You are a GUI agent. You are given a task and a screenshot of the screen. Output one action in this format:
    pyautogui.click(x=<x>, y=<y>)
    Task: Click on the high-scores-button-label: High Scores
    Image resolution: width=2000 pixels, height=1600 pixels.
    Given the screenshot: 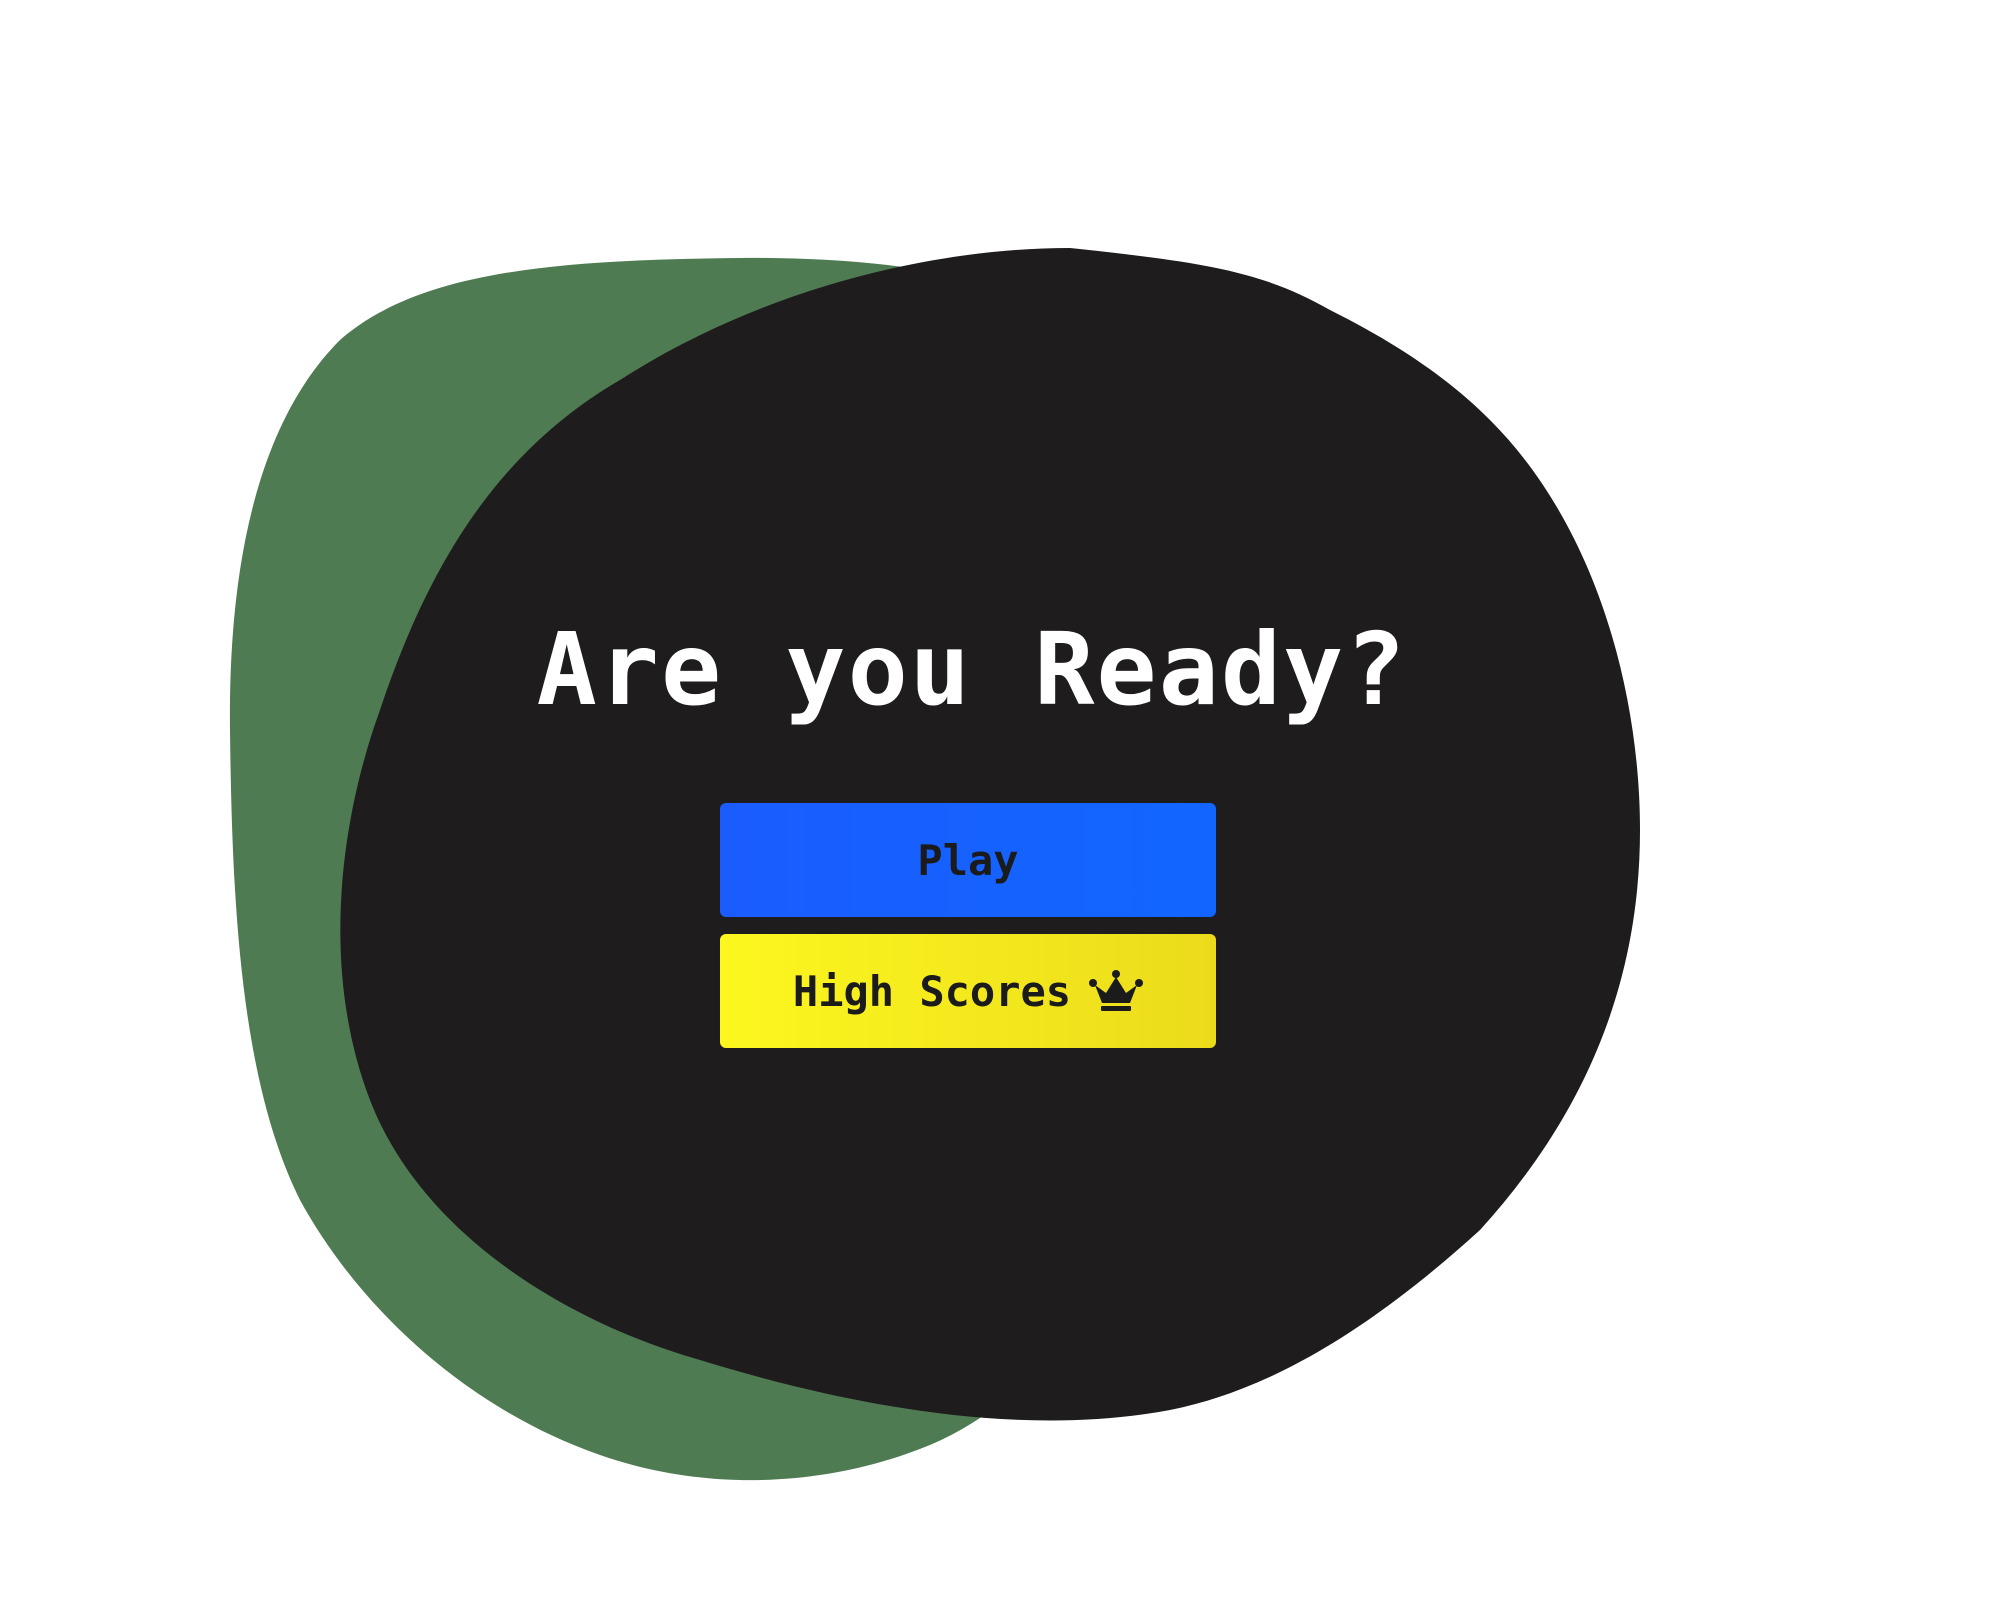 What is the action you would take?
    pyautogui.click(x=932, y=991)
    